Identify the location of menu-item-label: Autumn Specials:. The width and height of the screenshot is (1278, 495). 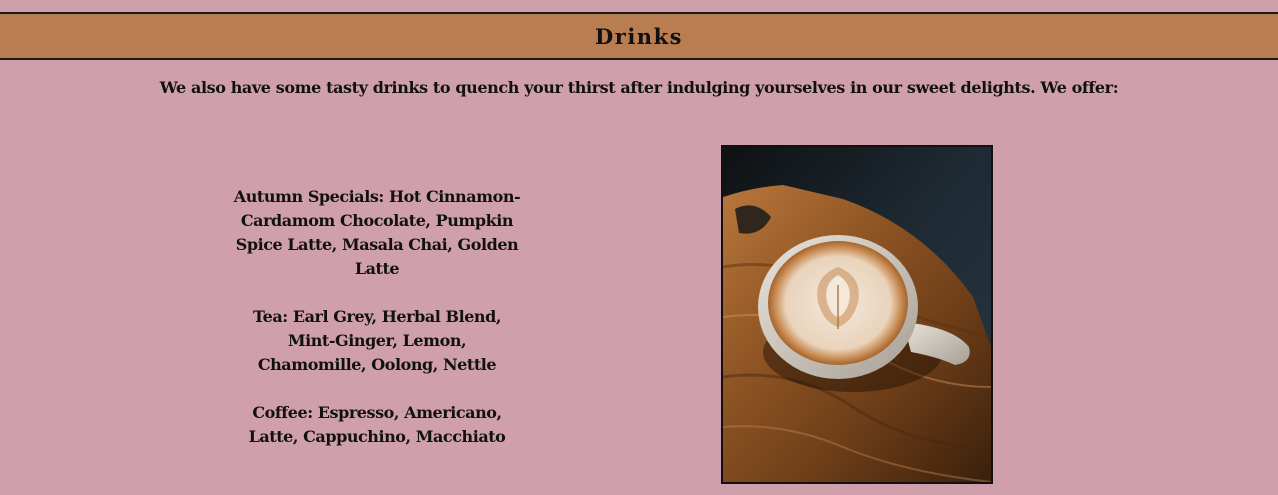
(309, 196).